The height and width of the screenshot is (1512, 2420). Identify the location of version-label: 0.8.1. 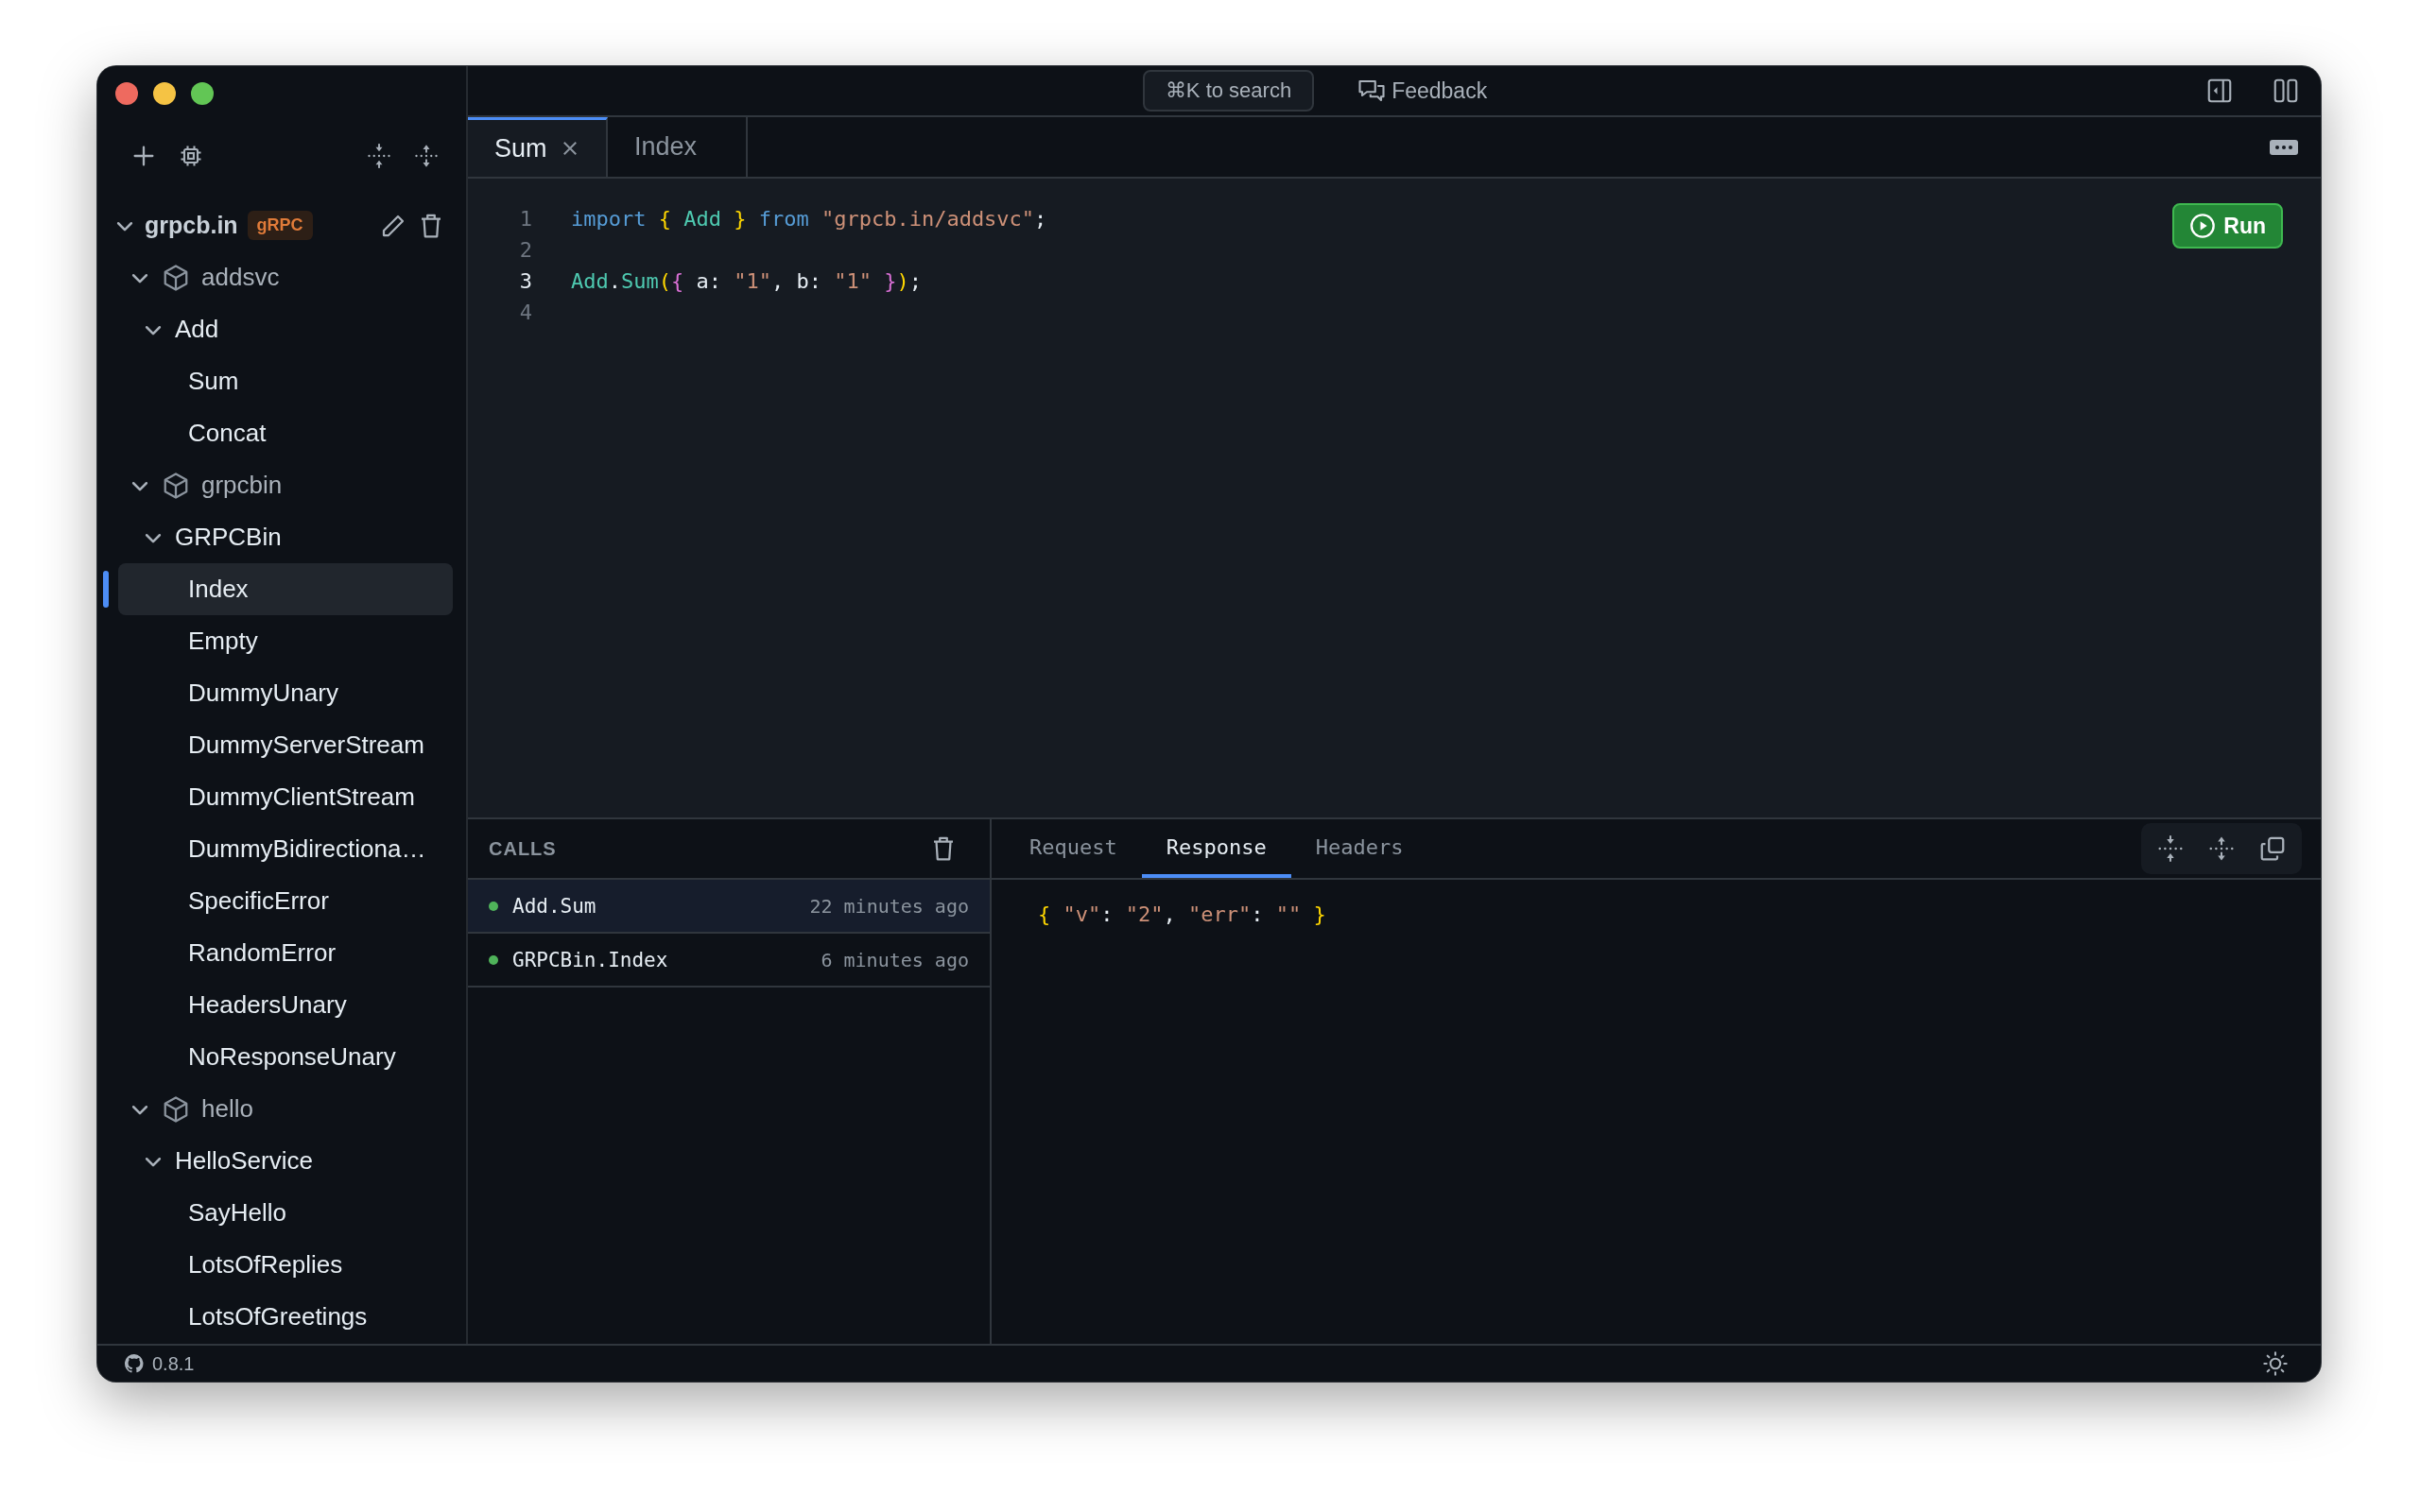
(173, 1363).